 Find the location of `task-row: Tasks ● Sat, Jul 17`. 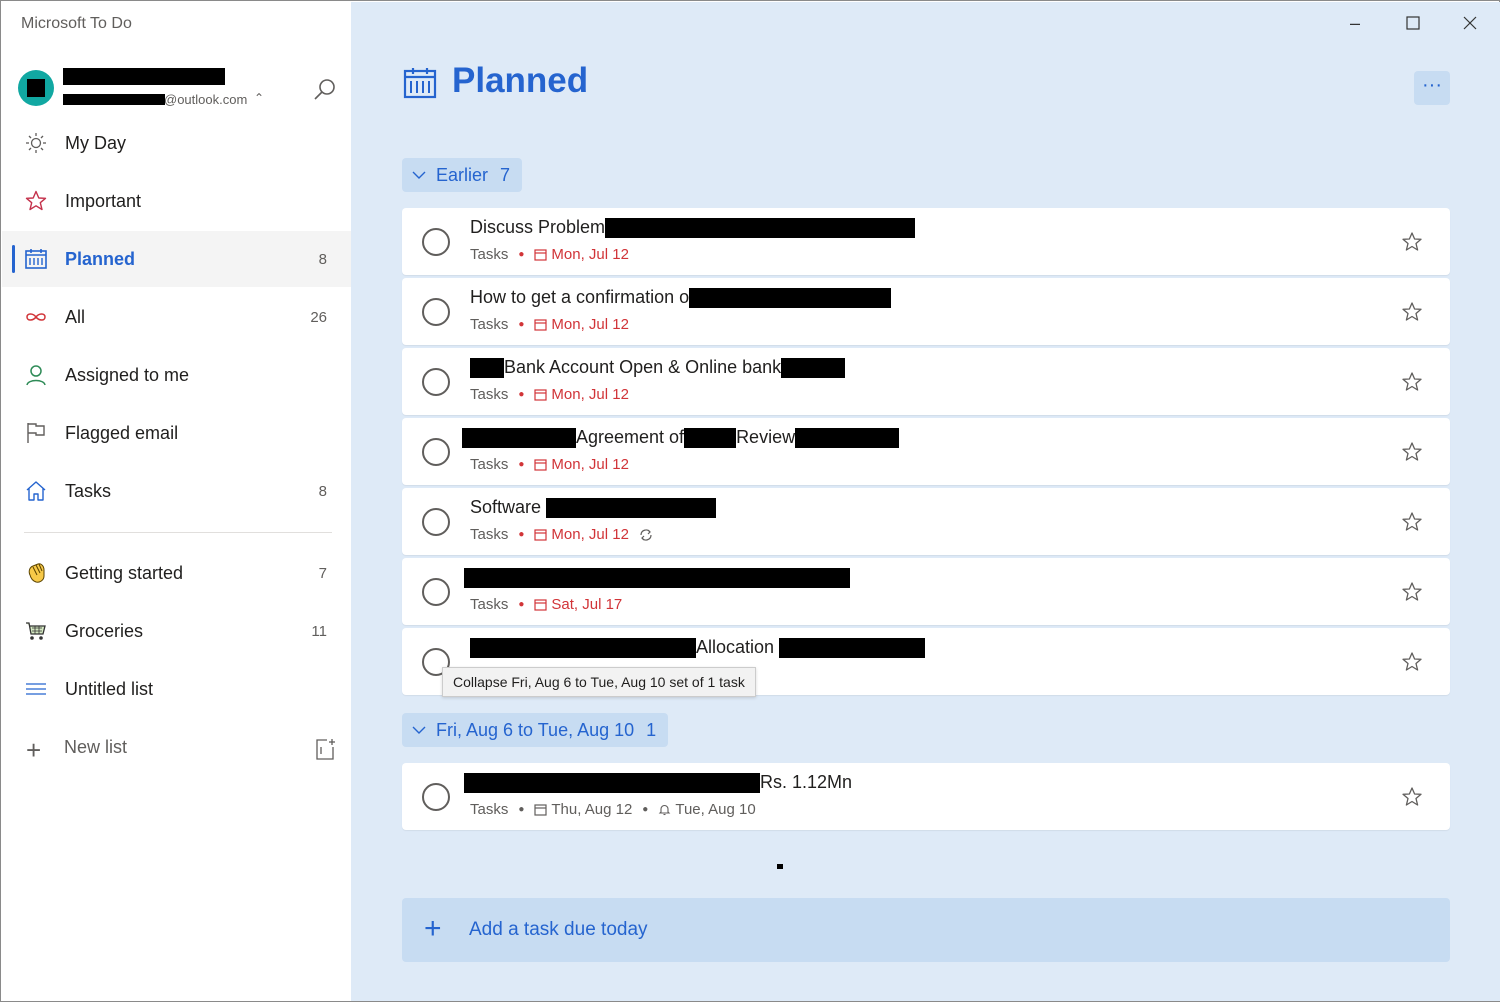

task-row: Tasks ● Sat, Jul 17 is located at coordinates (926, 591).